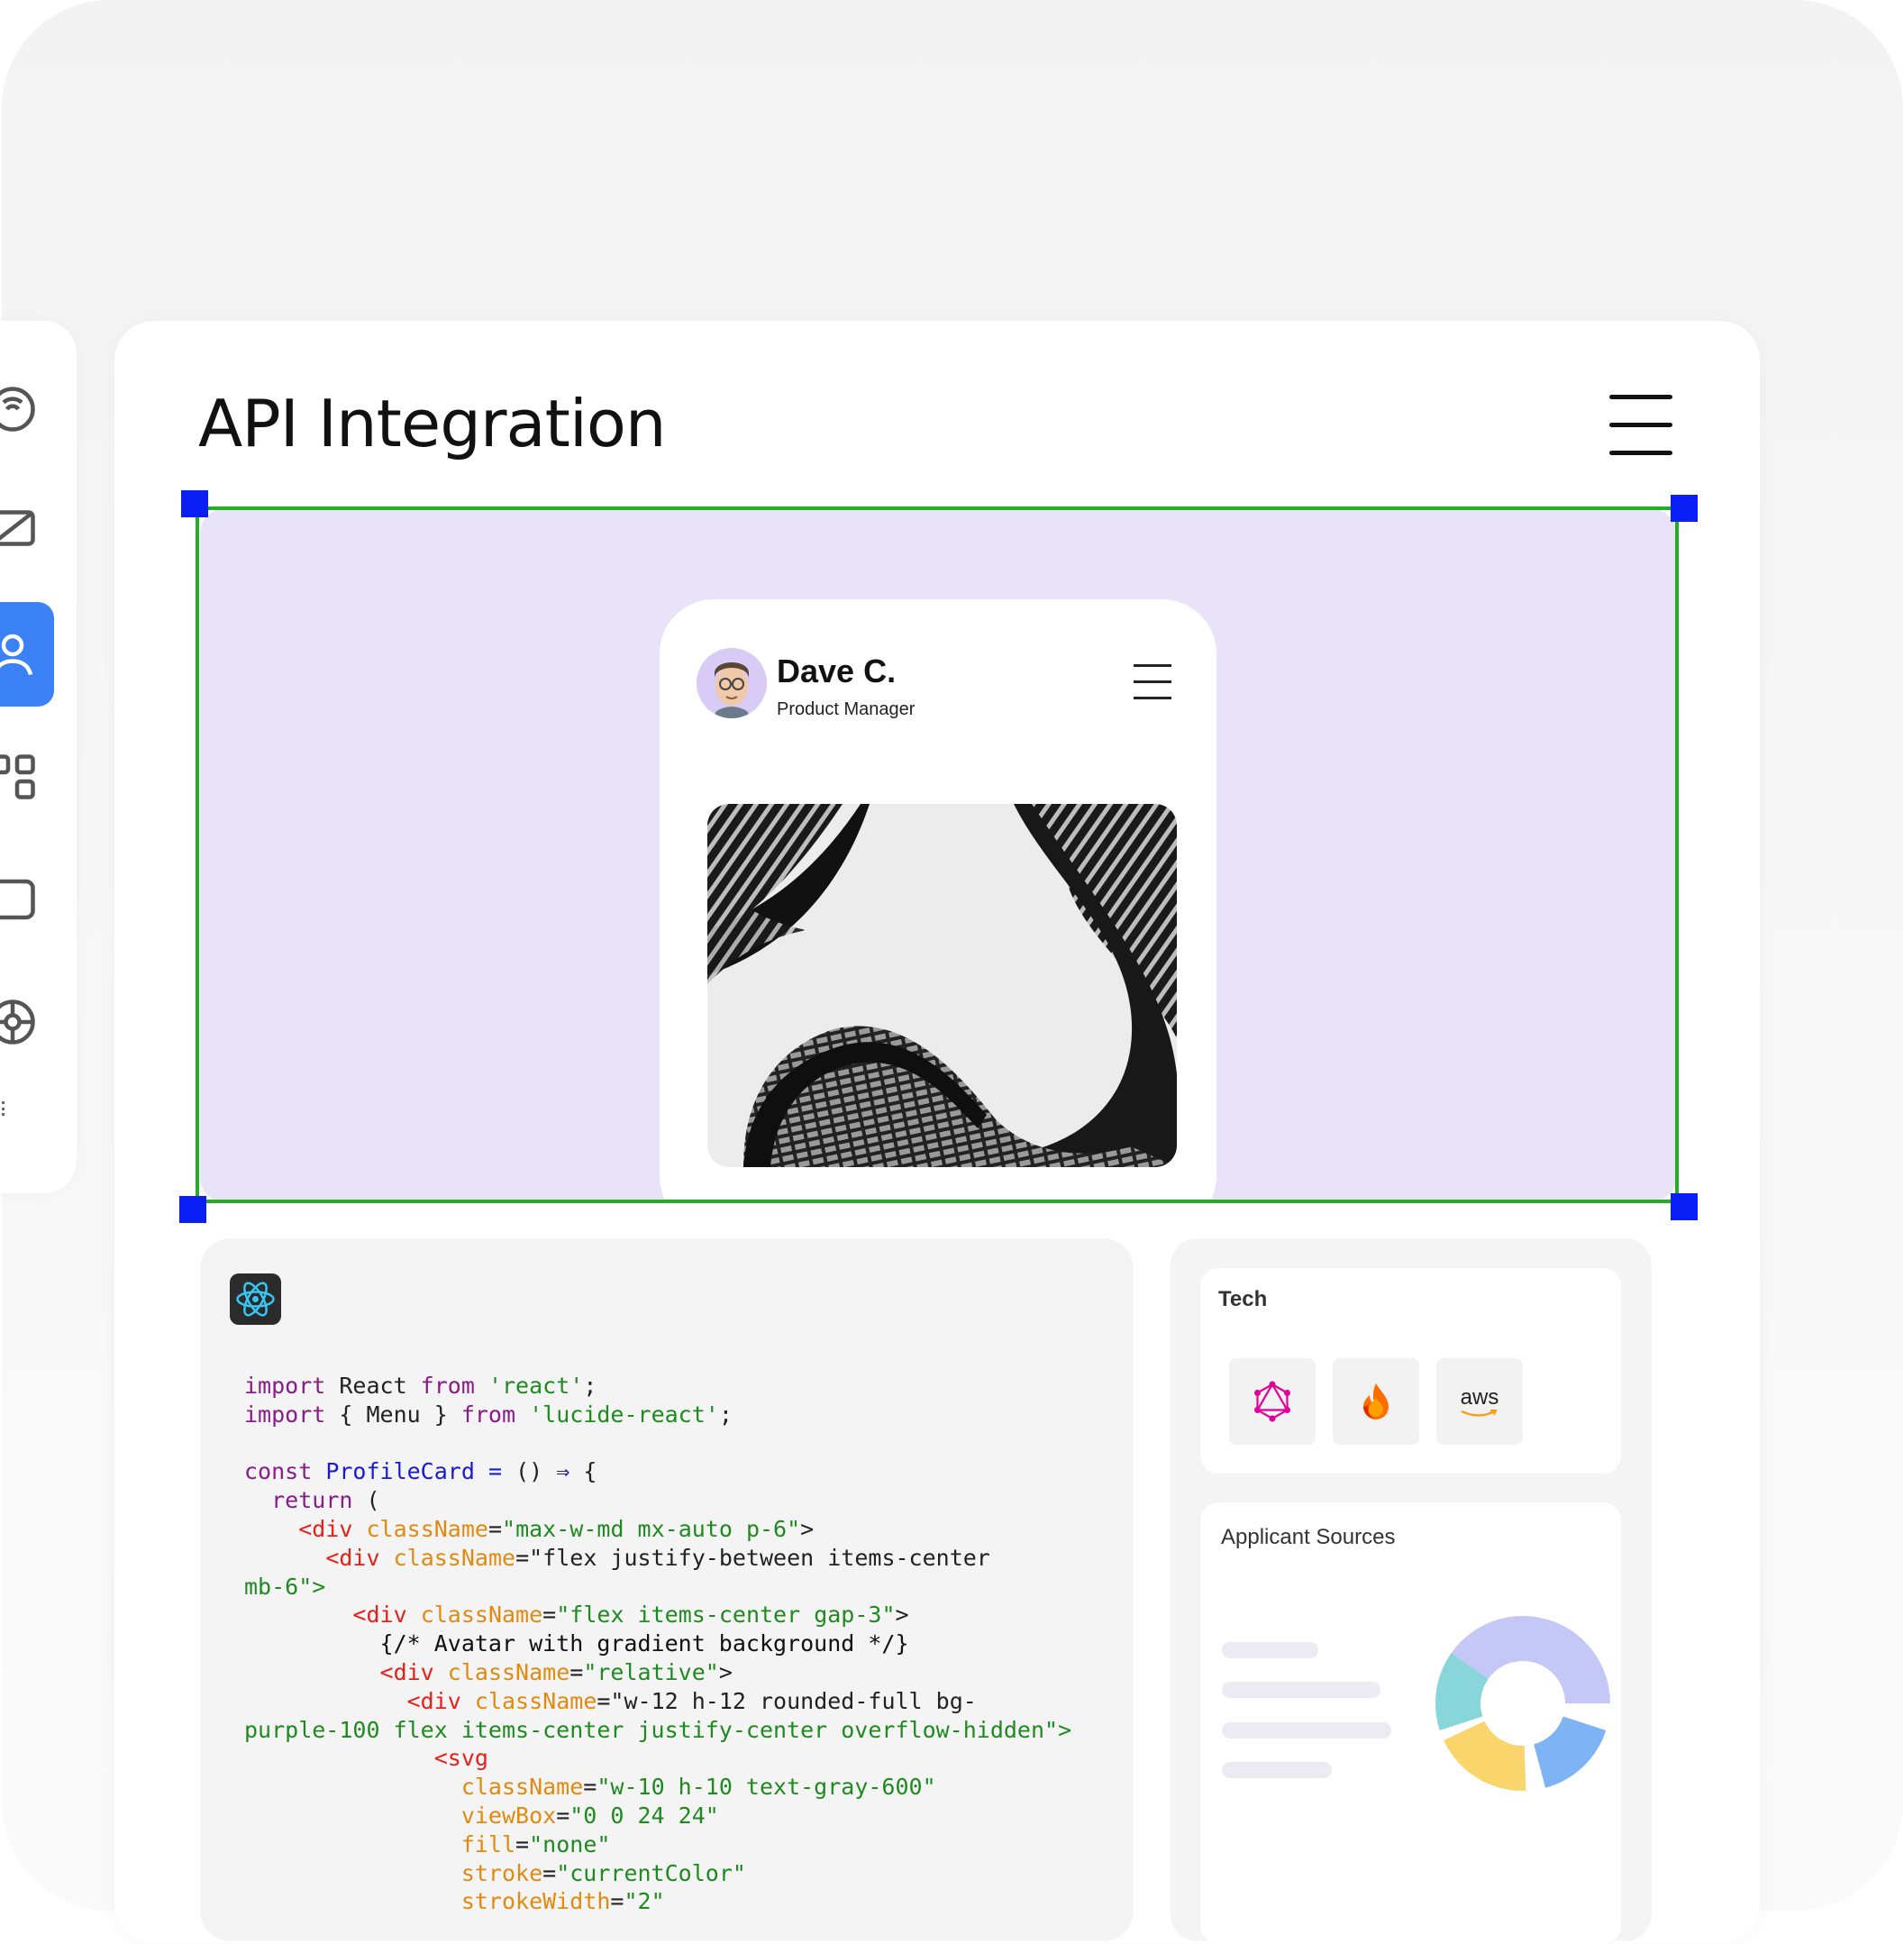 The height and width of the screenshot is (1944, 1904). I want to click on code-line: <svg, so click(460, 1758).